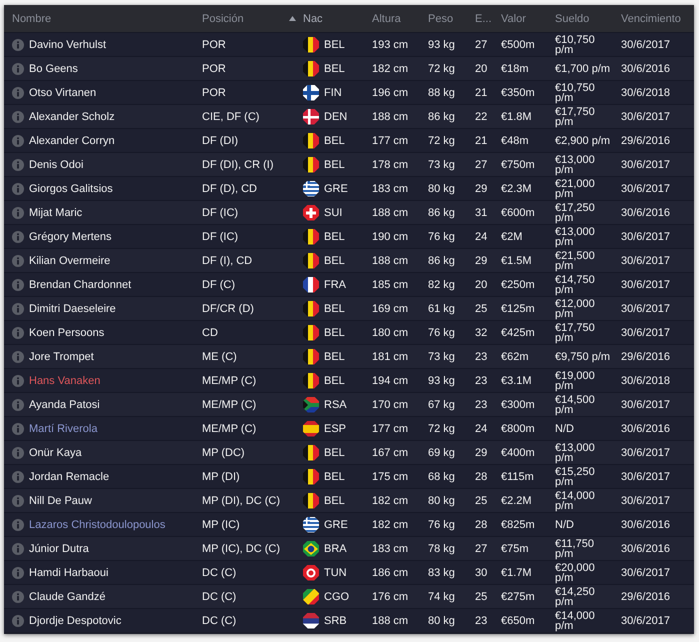 The height and width of the screenshot is (642, 699). What do you see at coordinates (56, 164) in the screenshot?
I see `player-name: Denis Odoi` at bounding box center [56, 164].